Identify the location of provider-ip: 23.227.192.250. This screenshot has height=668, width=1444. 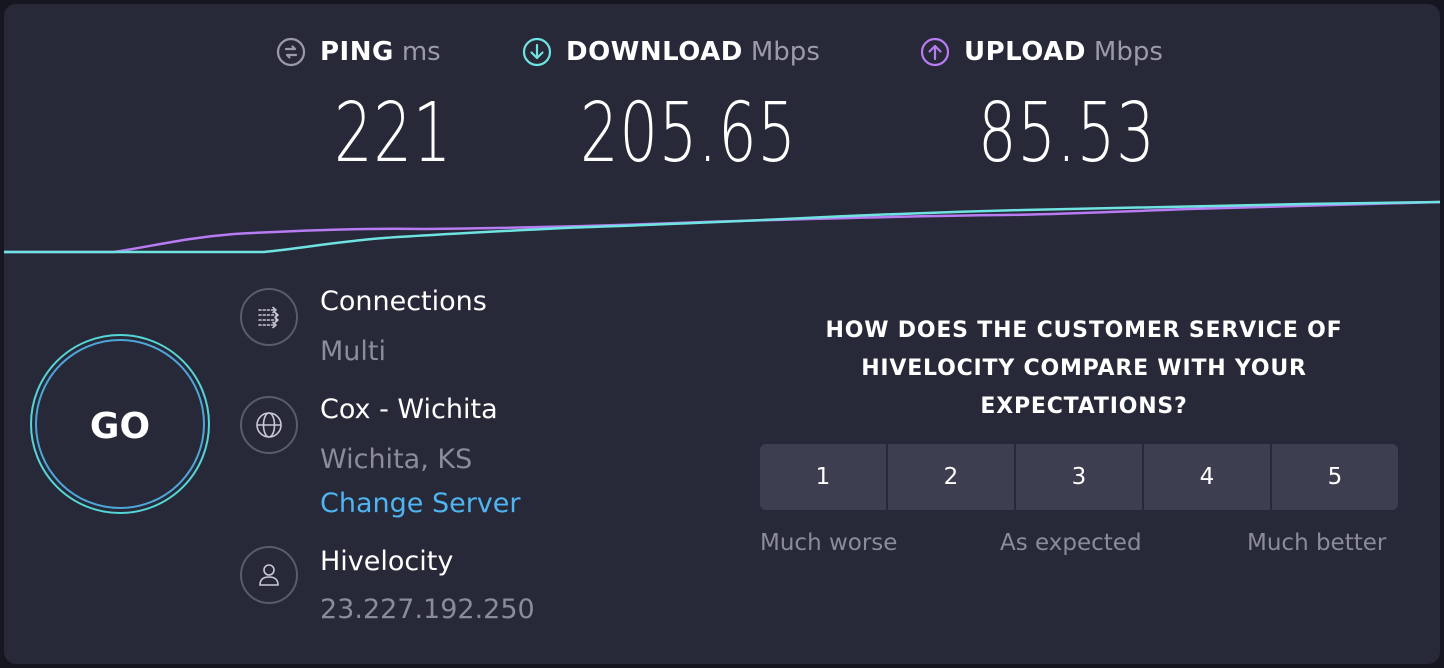
(427, 609).